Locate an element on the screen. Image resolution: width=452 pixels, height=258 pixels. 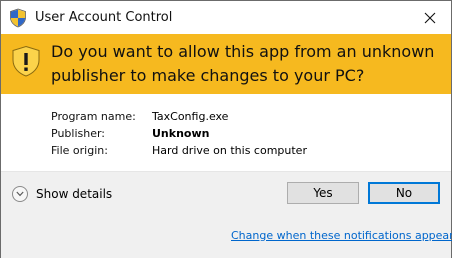
no-button: No is located at coordinates (404, 193).